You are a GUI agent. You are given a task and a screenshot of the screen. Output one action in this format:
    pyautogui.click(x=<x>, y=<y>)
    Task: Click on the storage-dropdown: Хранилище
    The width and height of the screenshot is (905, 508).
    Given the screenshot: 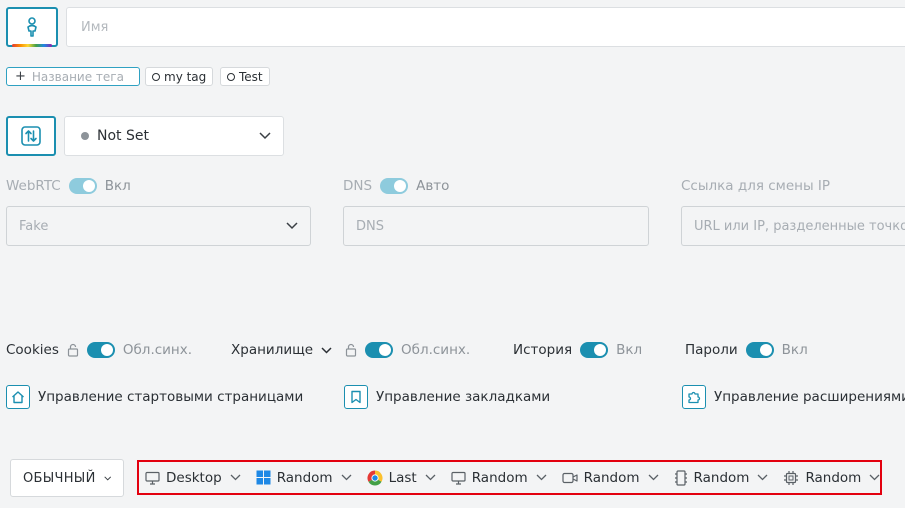 What is the action you would take?
    pyautogui.click(x=281, y=350)
    